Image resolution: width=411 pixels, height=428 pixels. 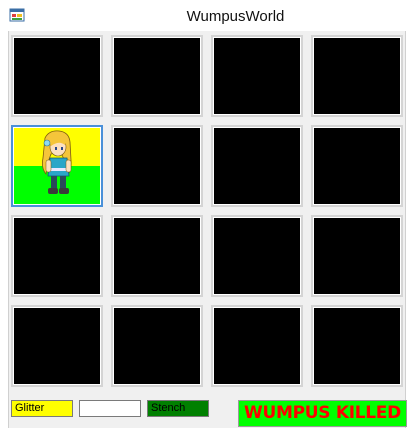 I want to click on board-cell-r4-c3, so click(x=257, y=346).